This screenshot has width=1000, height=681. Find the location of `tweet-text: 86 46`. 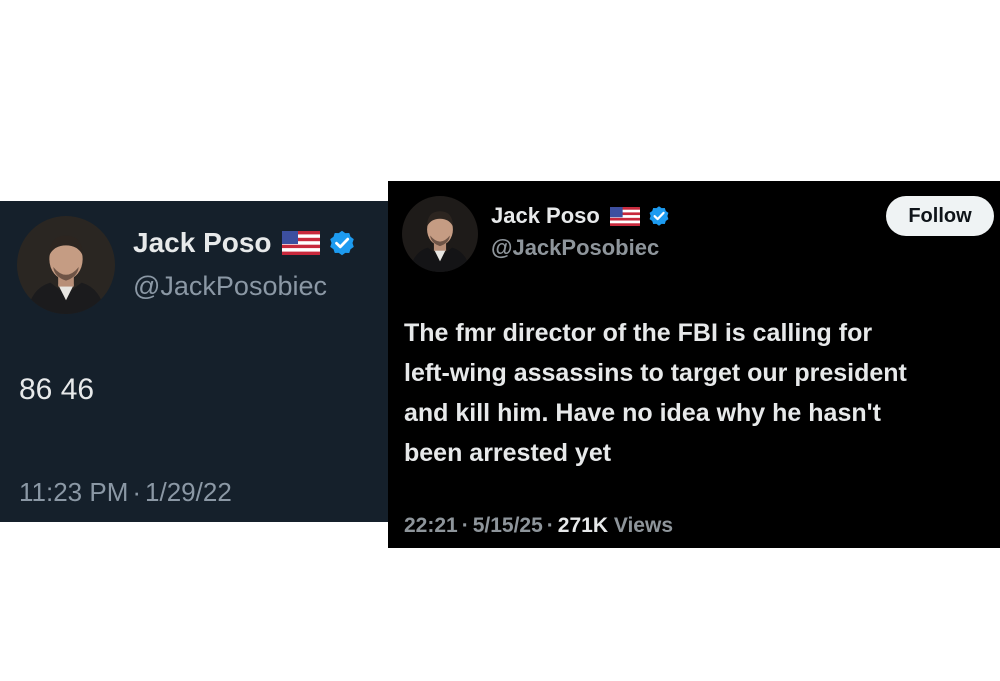

tweet-text: 86 46 is located at coordinates (57, 389).